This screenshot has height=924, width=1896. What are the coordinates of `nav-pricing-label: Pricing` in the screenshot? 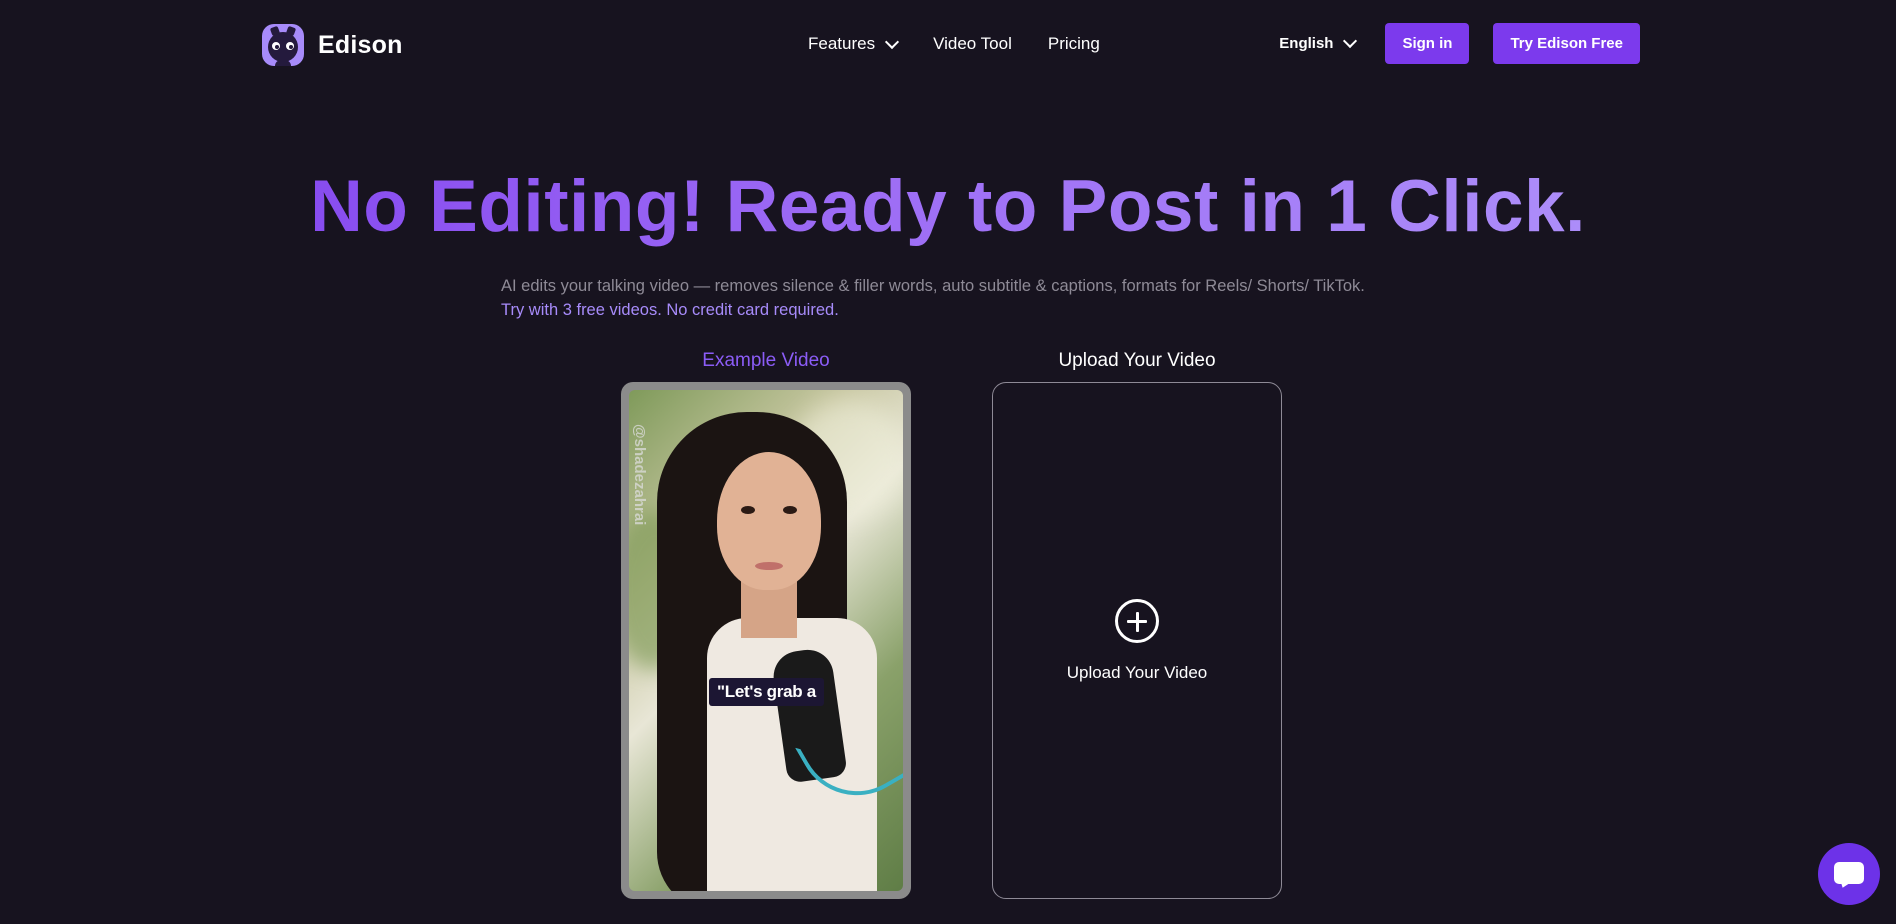 It's located at (1073, 43).